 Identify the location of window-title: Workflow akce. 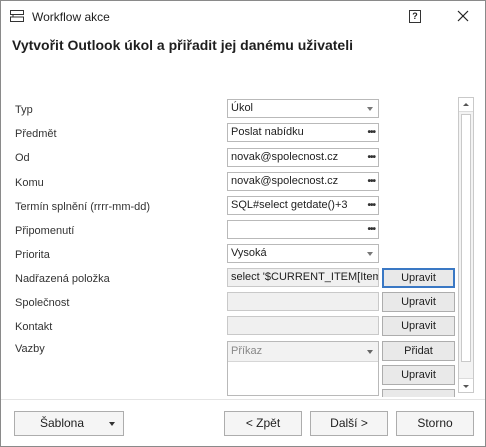
(71, 17).